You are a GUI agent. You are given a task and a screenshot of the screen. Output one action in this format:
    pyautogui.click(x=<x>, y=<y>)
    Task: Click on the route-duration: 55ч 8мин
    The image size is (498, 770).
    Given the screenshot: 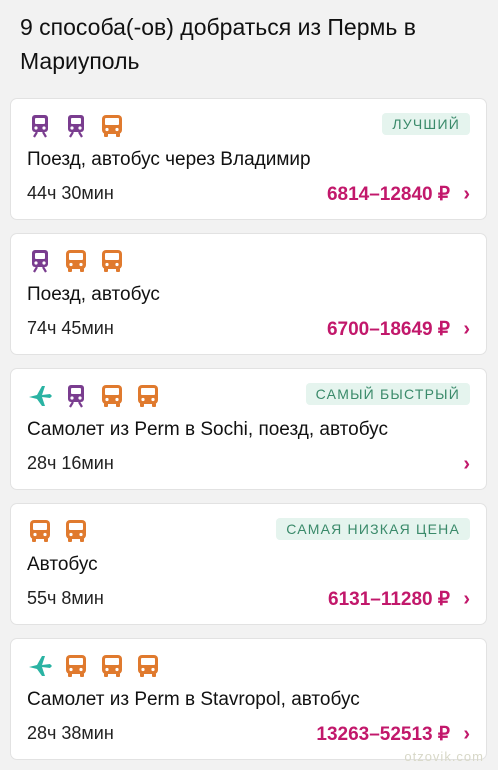 What is the action you would take?
    pyautogui.click(x=65, y=598)
    